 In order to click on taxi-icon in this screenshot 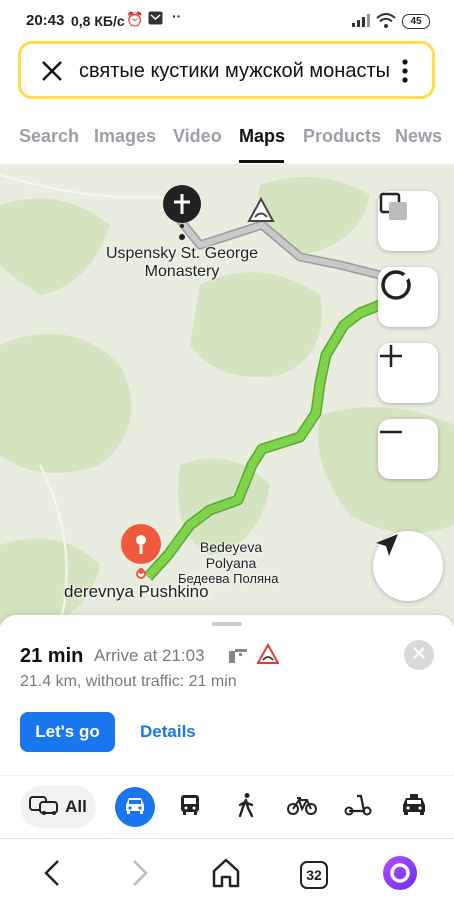, I will do `click(414, 807)`.